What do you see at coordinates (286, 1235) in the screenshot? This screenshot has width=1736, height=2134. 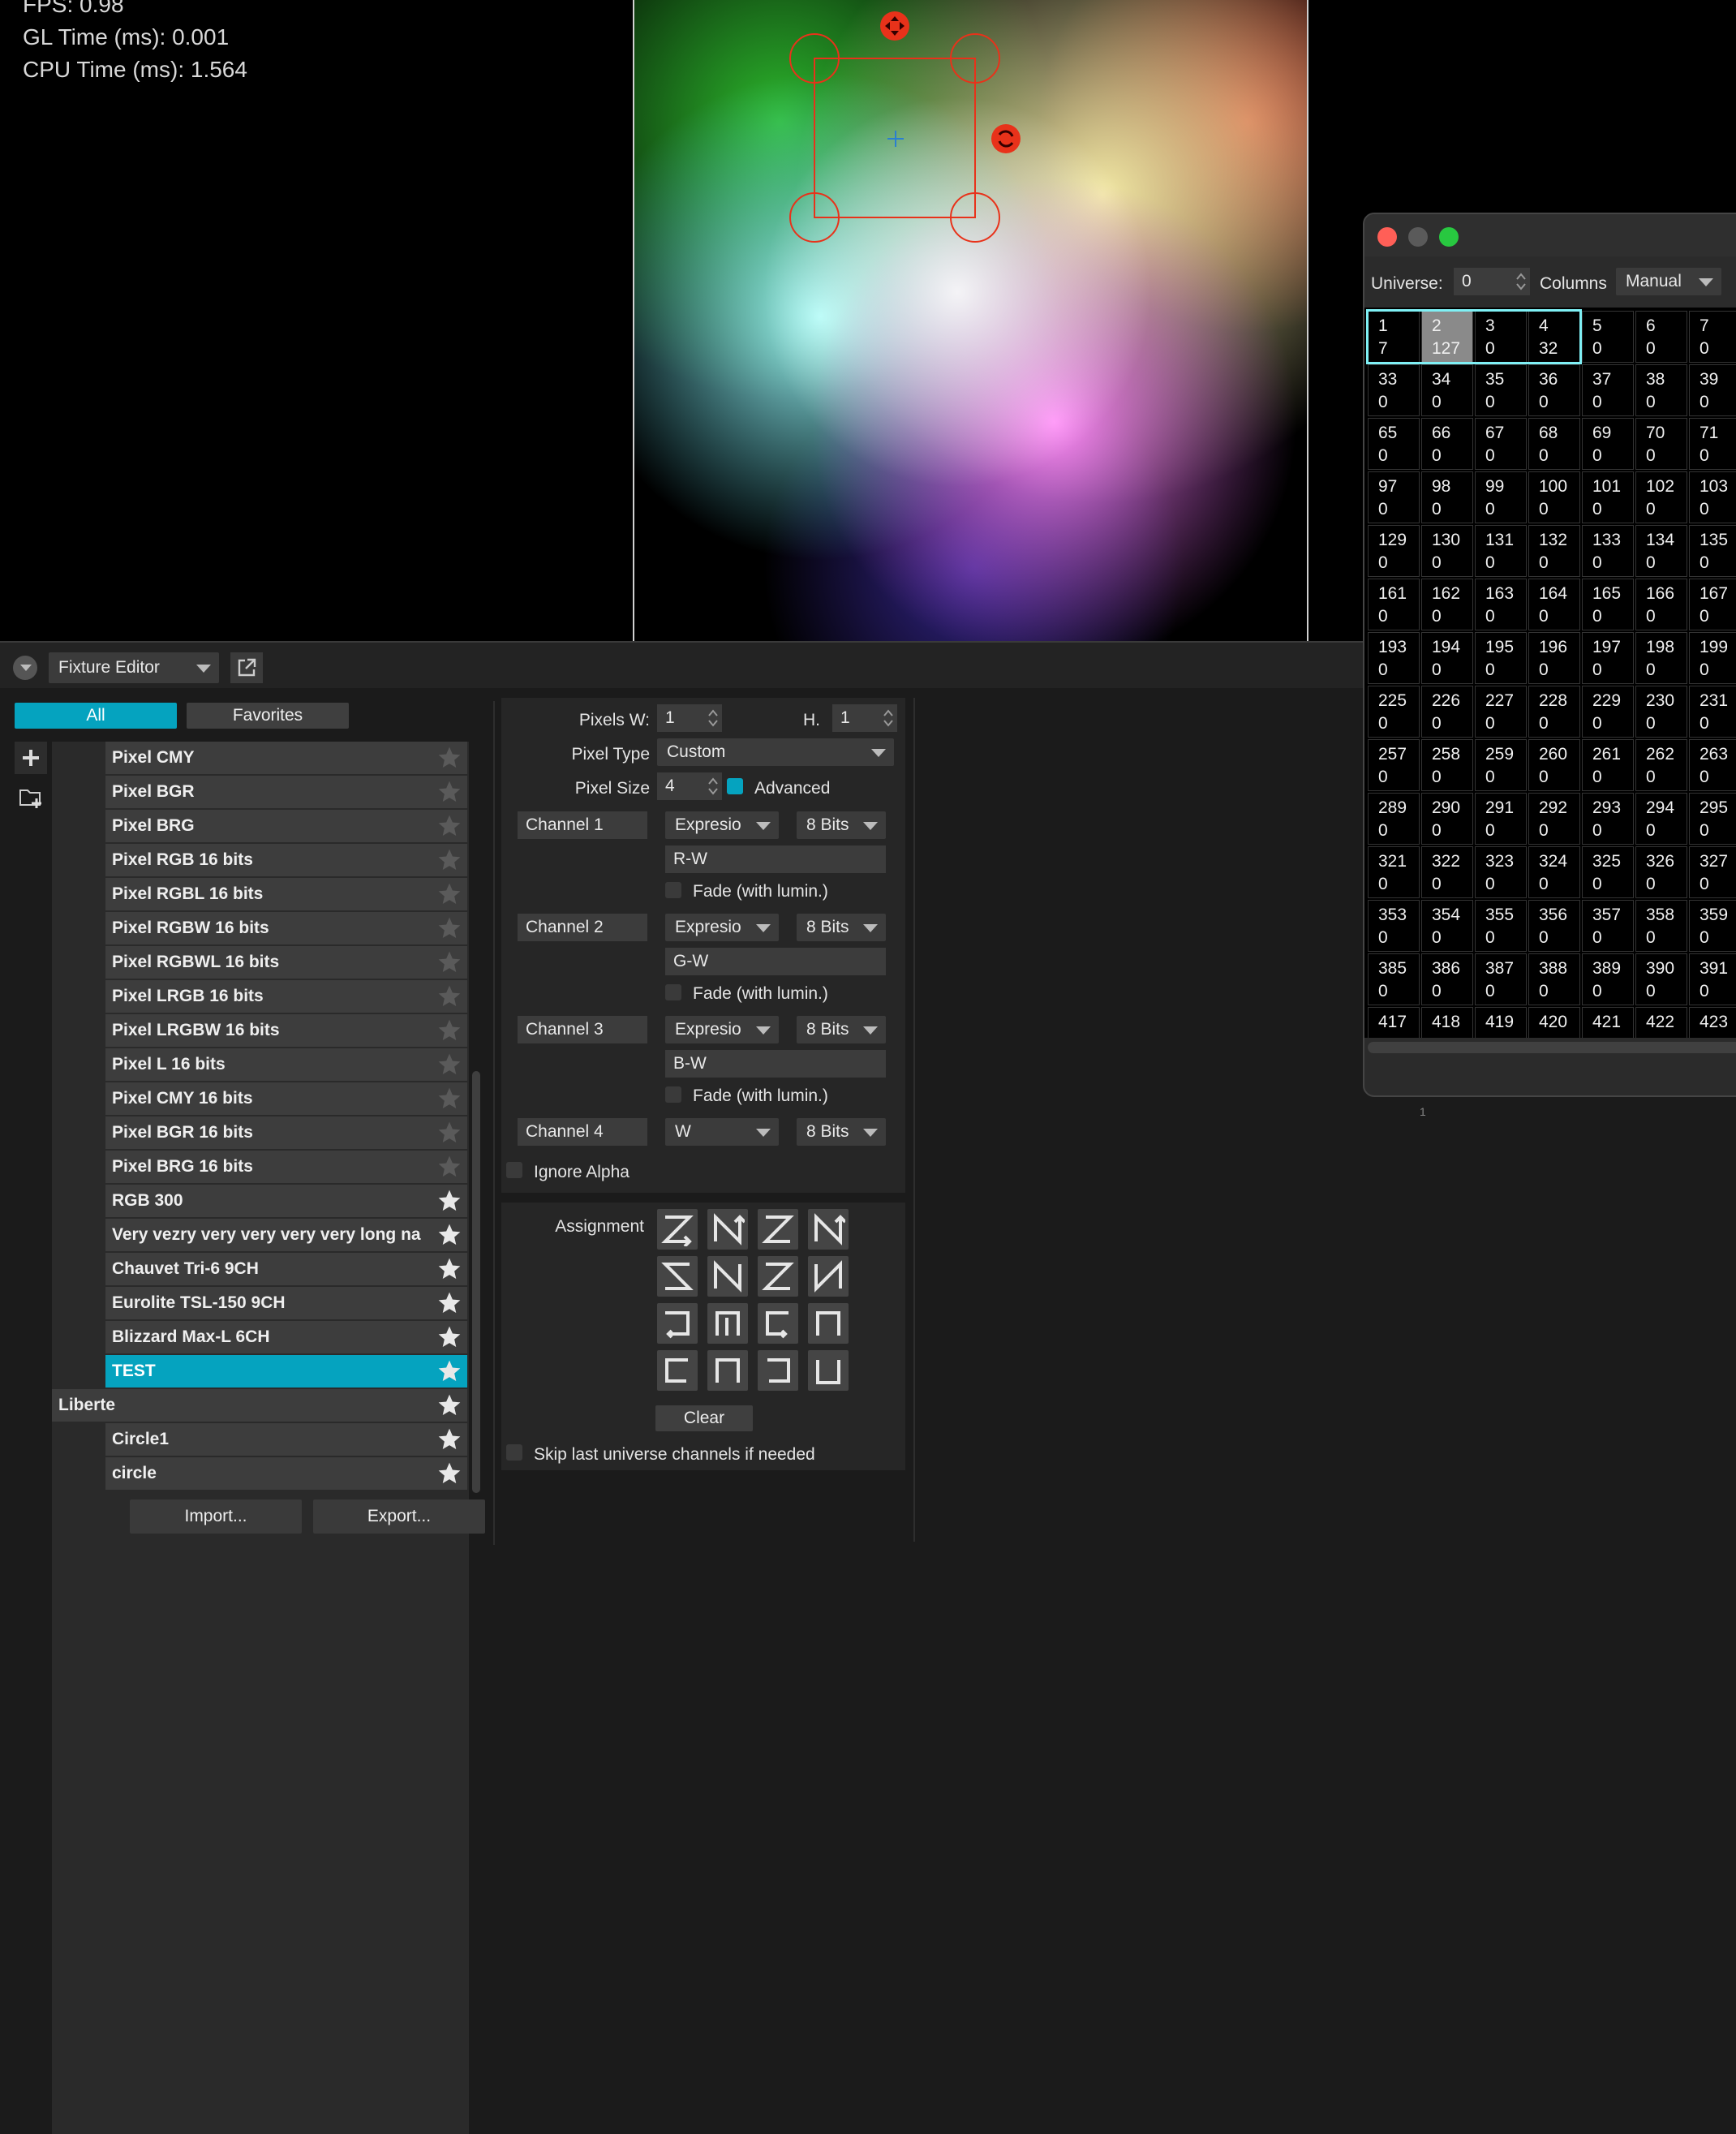 I see `list-item: Very vezry very very very very long na` at bounding box center [286, 1235].